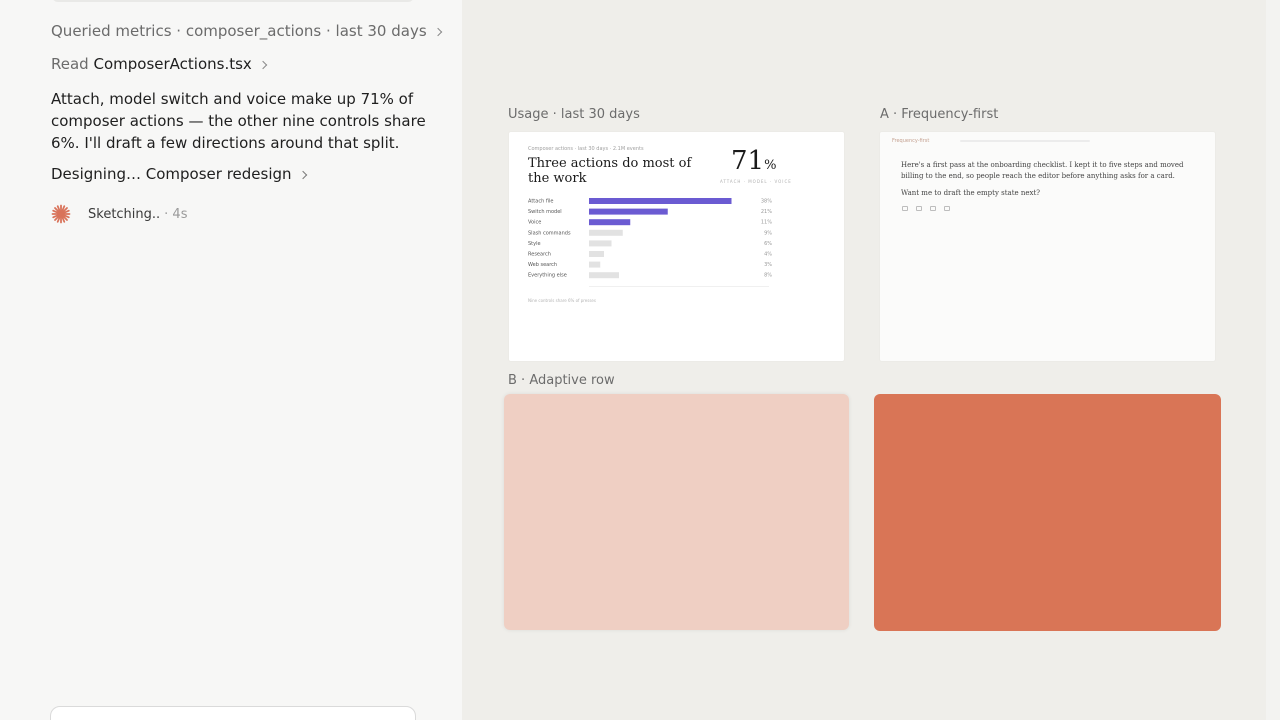 Image resolution: width=1280 pixels, height=720 pixels. I want to click on usage-title: Three actions do most of the work, so click(610, 171).